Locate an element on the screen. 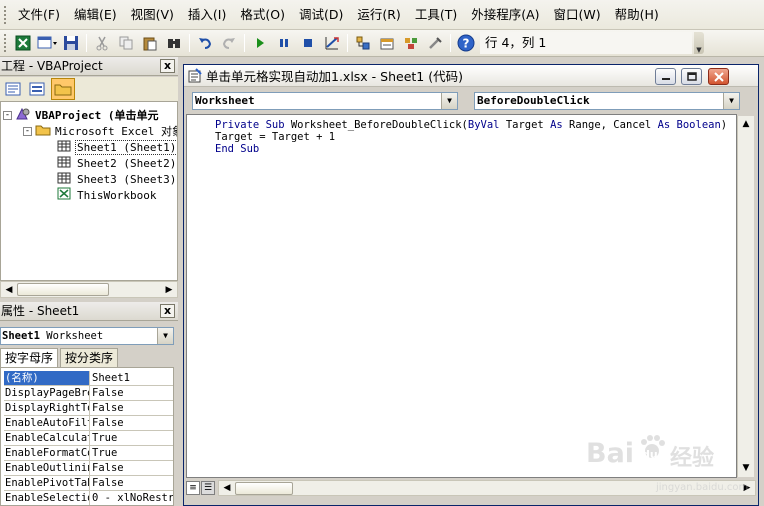 This screenshot has height=506, width=764. close-button is located at coordinates (718, 76).